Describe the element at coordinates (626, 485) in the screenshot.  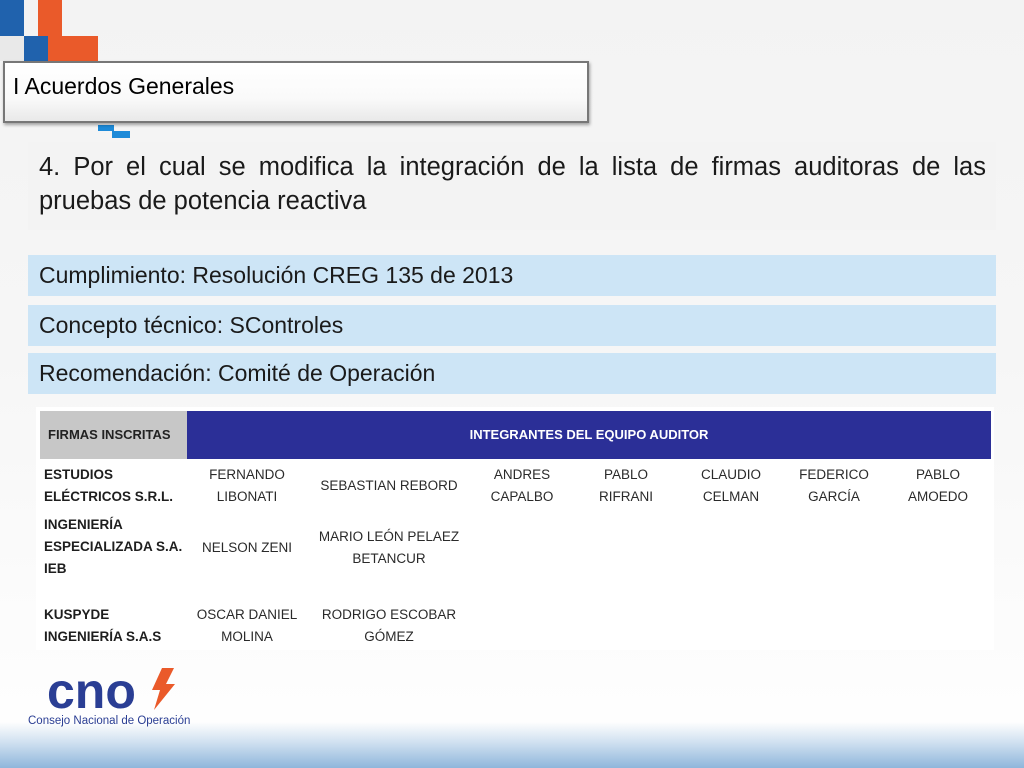
I see `team-member: PABLO RIFRANI` at that location.